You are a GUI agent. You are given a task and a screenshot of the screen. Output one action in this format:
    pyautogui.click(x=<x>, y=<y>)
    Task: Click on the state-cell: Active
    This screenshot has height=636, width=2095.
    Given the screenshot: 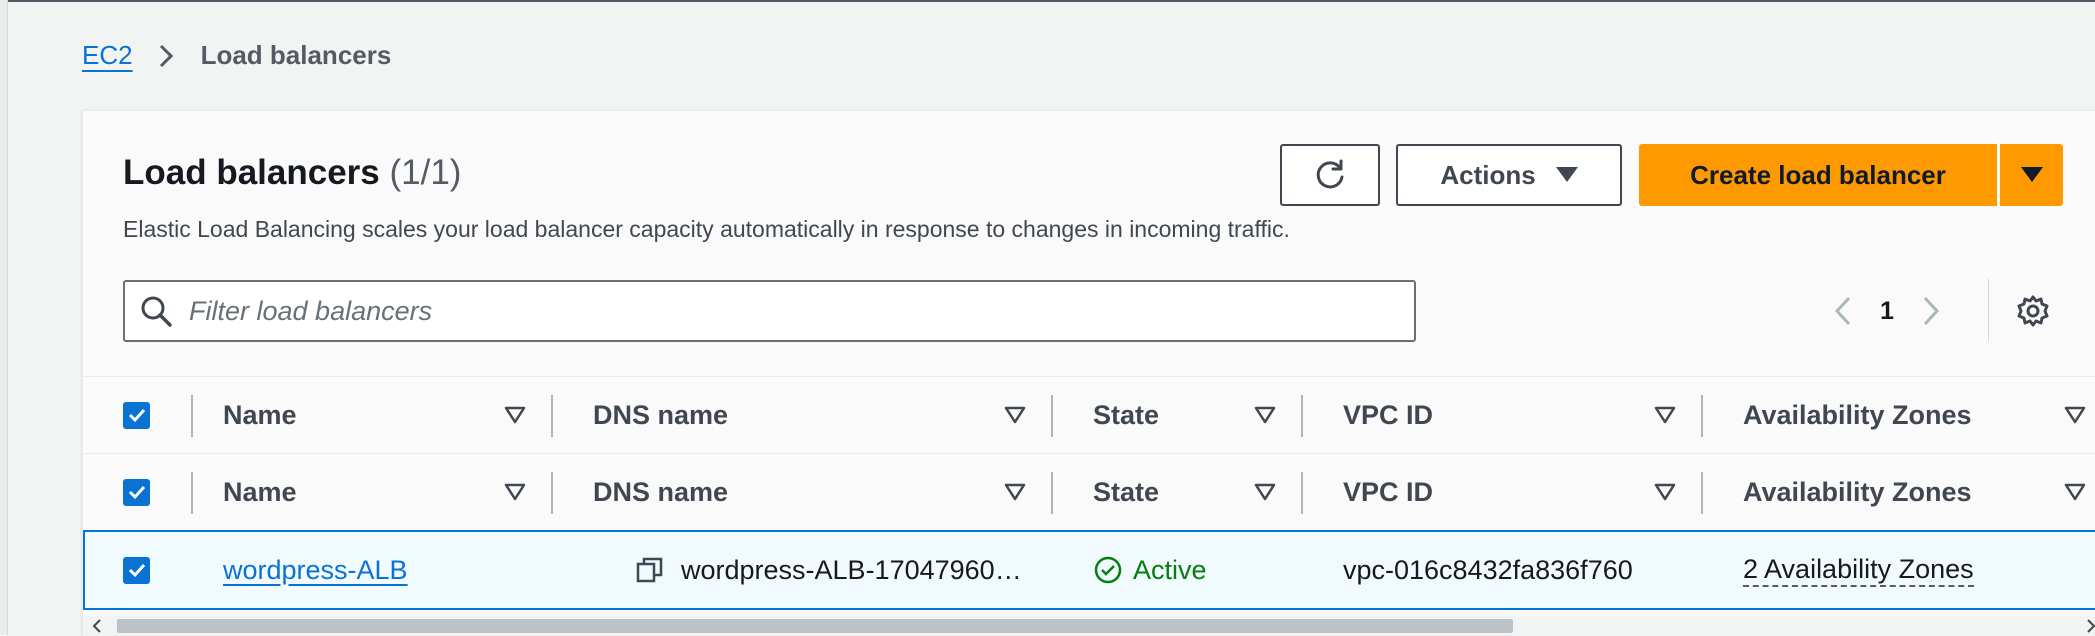 What is the action you would take?
    pyautogui.click(x=1150, y=570)
    